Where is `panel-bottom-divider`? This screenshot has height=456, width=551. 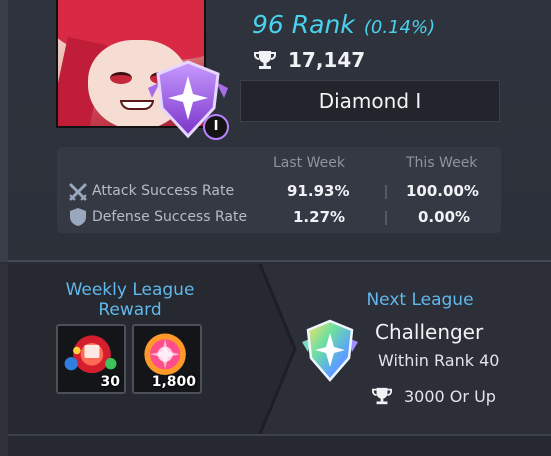 panel-bottom-divider is located at coordinates (279, 435).